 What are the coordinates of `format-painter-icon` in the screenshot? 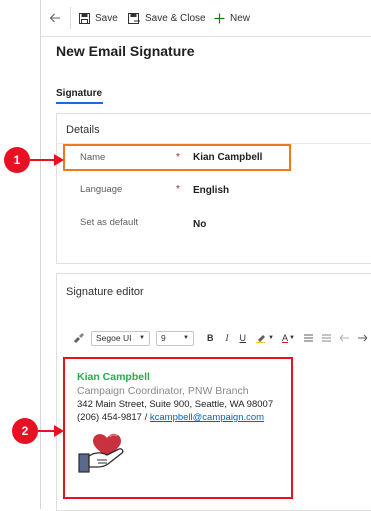 It's located at (79, 338).